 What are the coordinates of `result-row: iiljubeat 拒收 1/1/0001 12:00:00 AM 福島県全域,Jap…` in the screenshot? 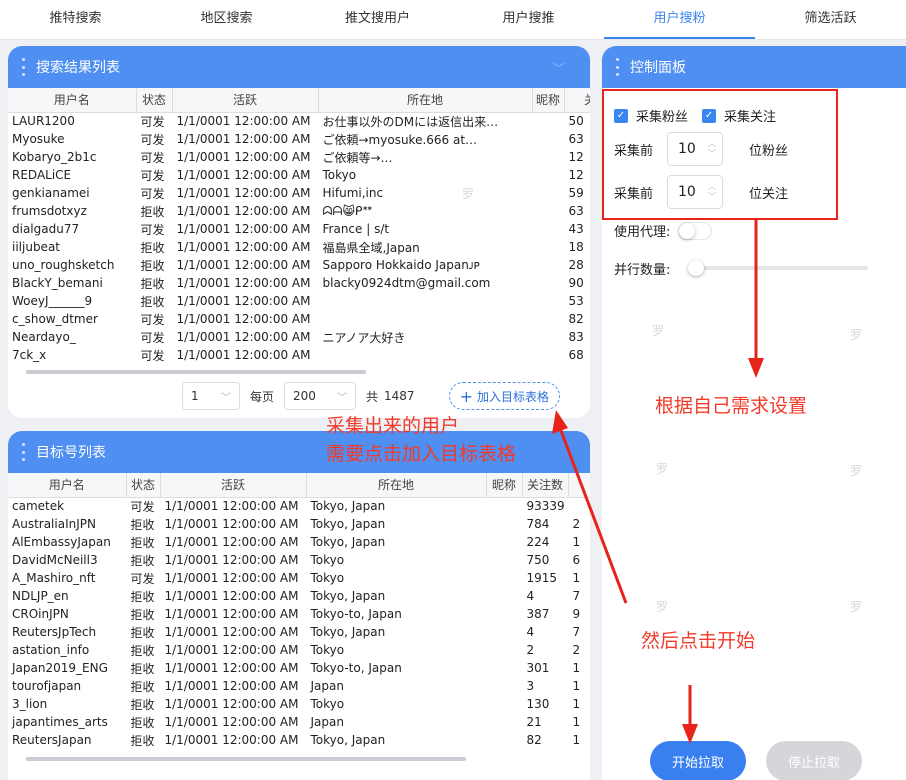 It's located at (299, 247).